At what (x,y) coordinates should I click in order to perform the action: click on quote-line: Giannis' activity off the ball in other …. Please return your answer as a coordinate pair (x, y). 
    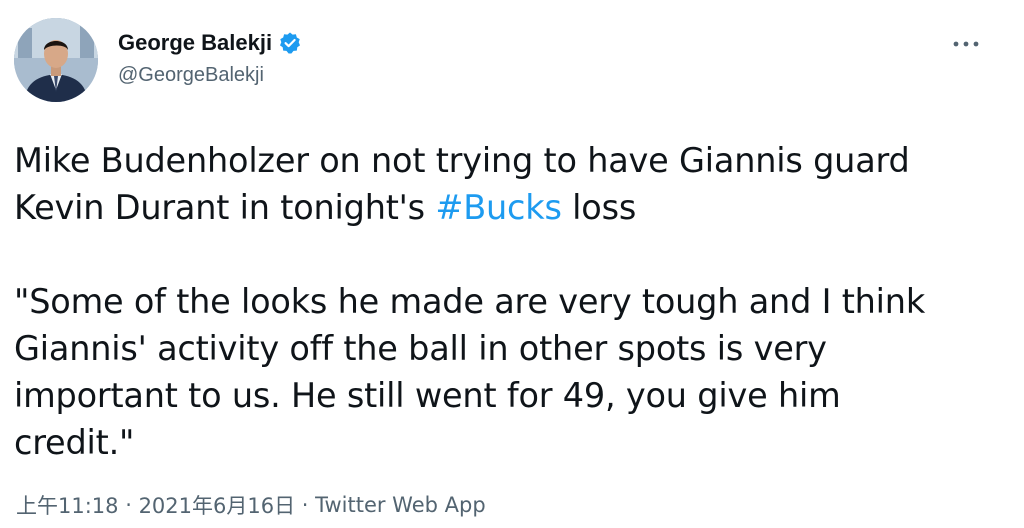
    Looking at the image, I should click on (420, 348).